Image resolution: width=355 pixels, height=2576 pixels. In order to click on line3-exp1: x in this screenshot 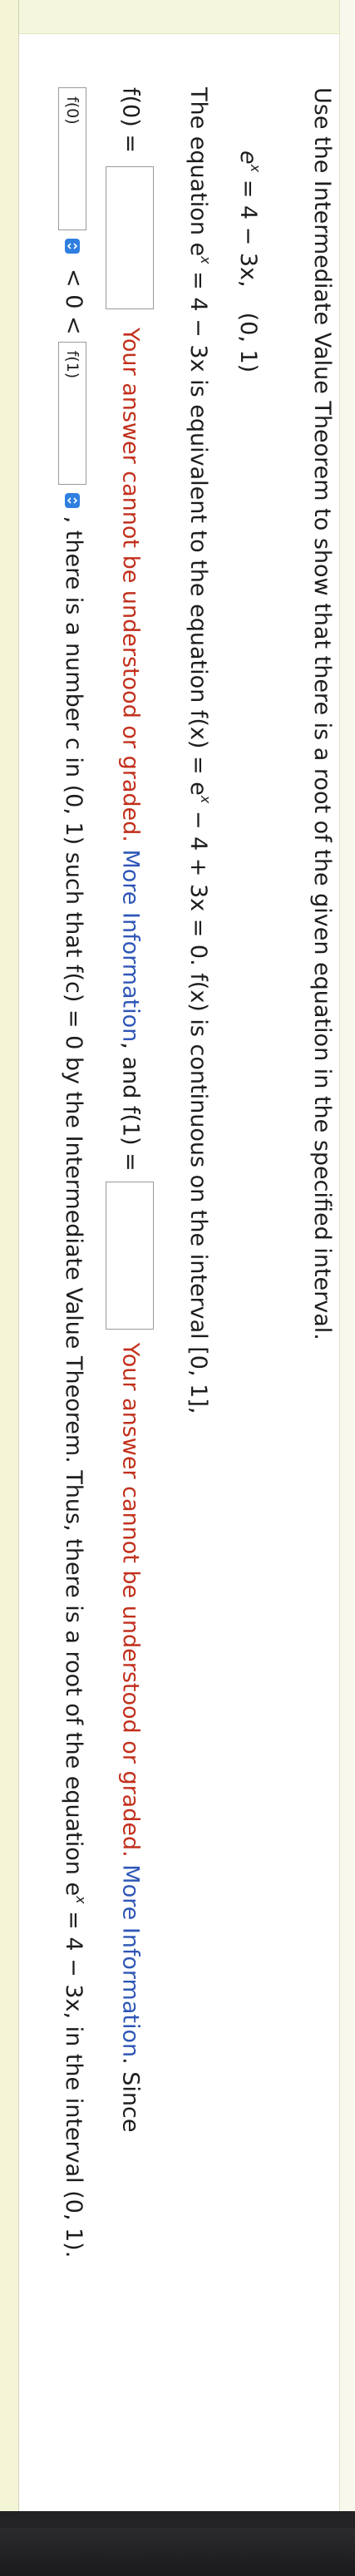, I will do `click(206, 260)`.